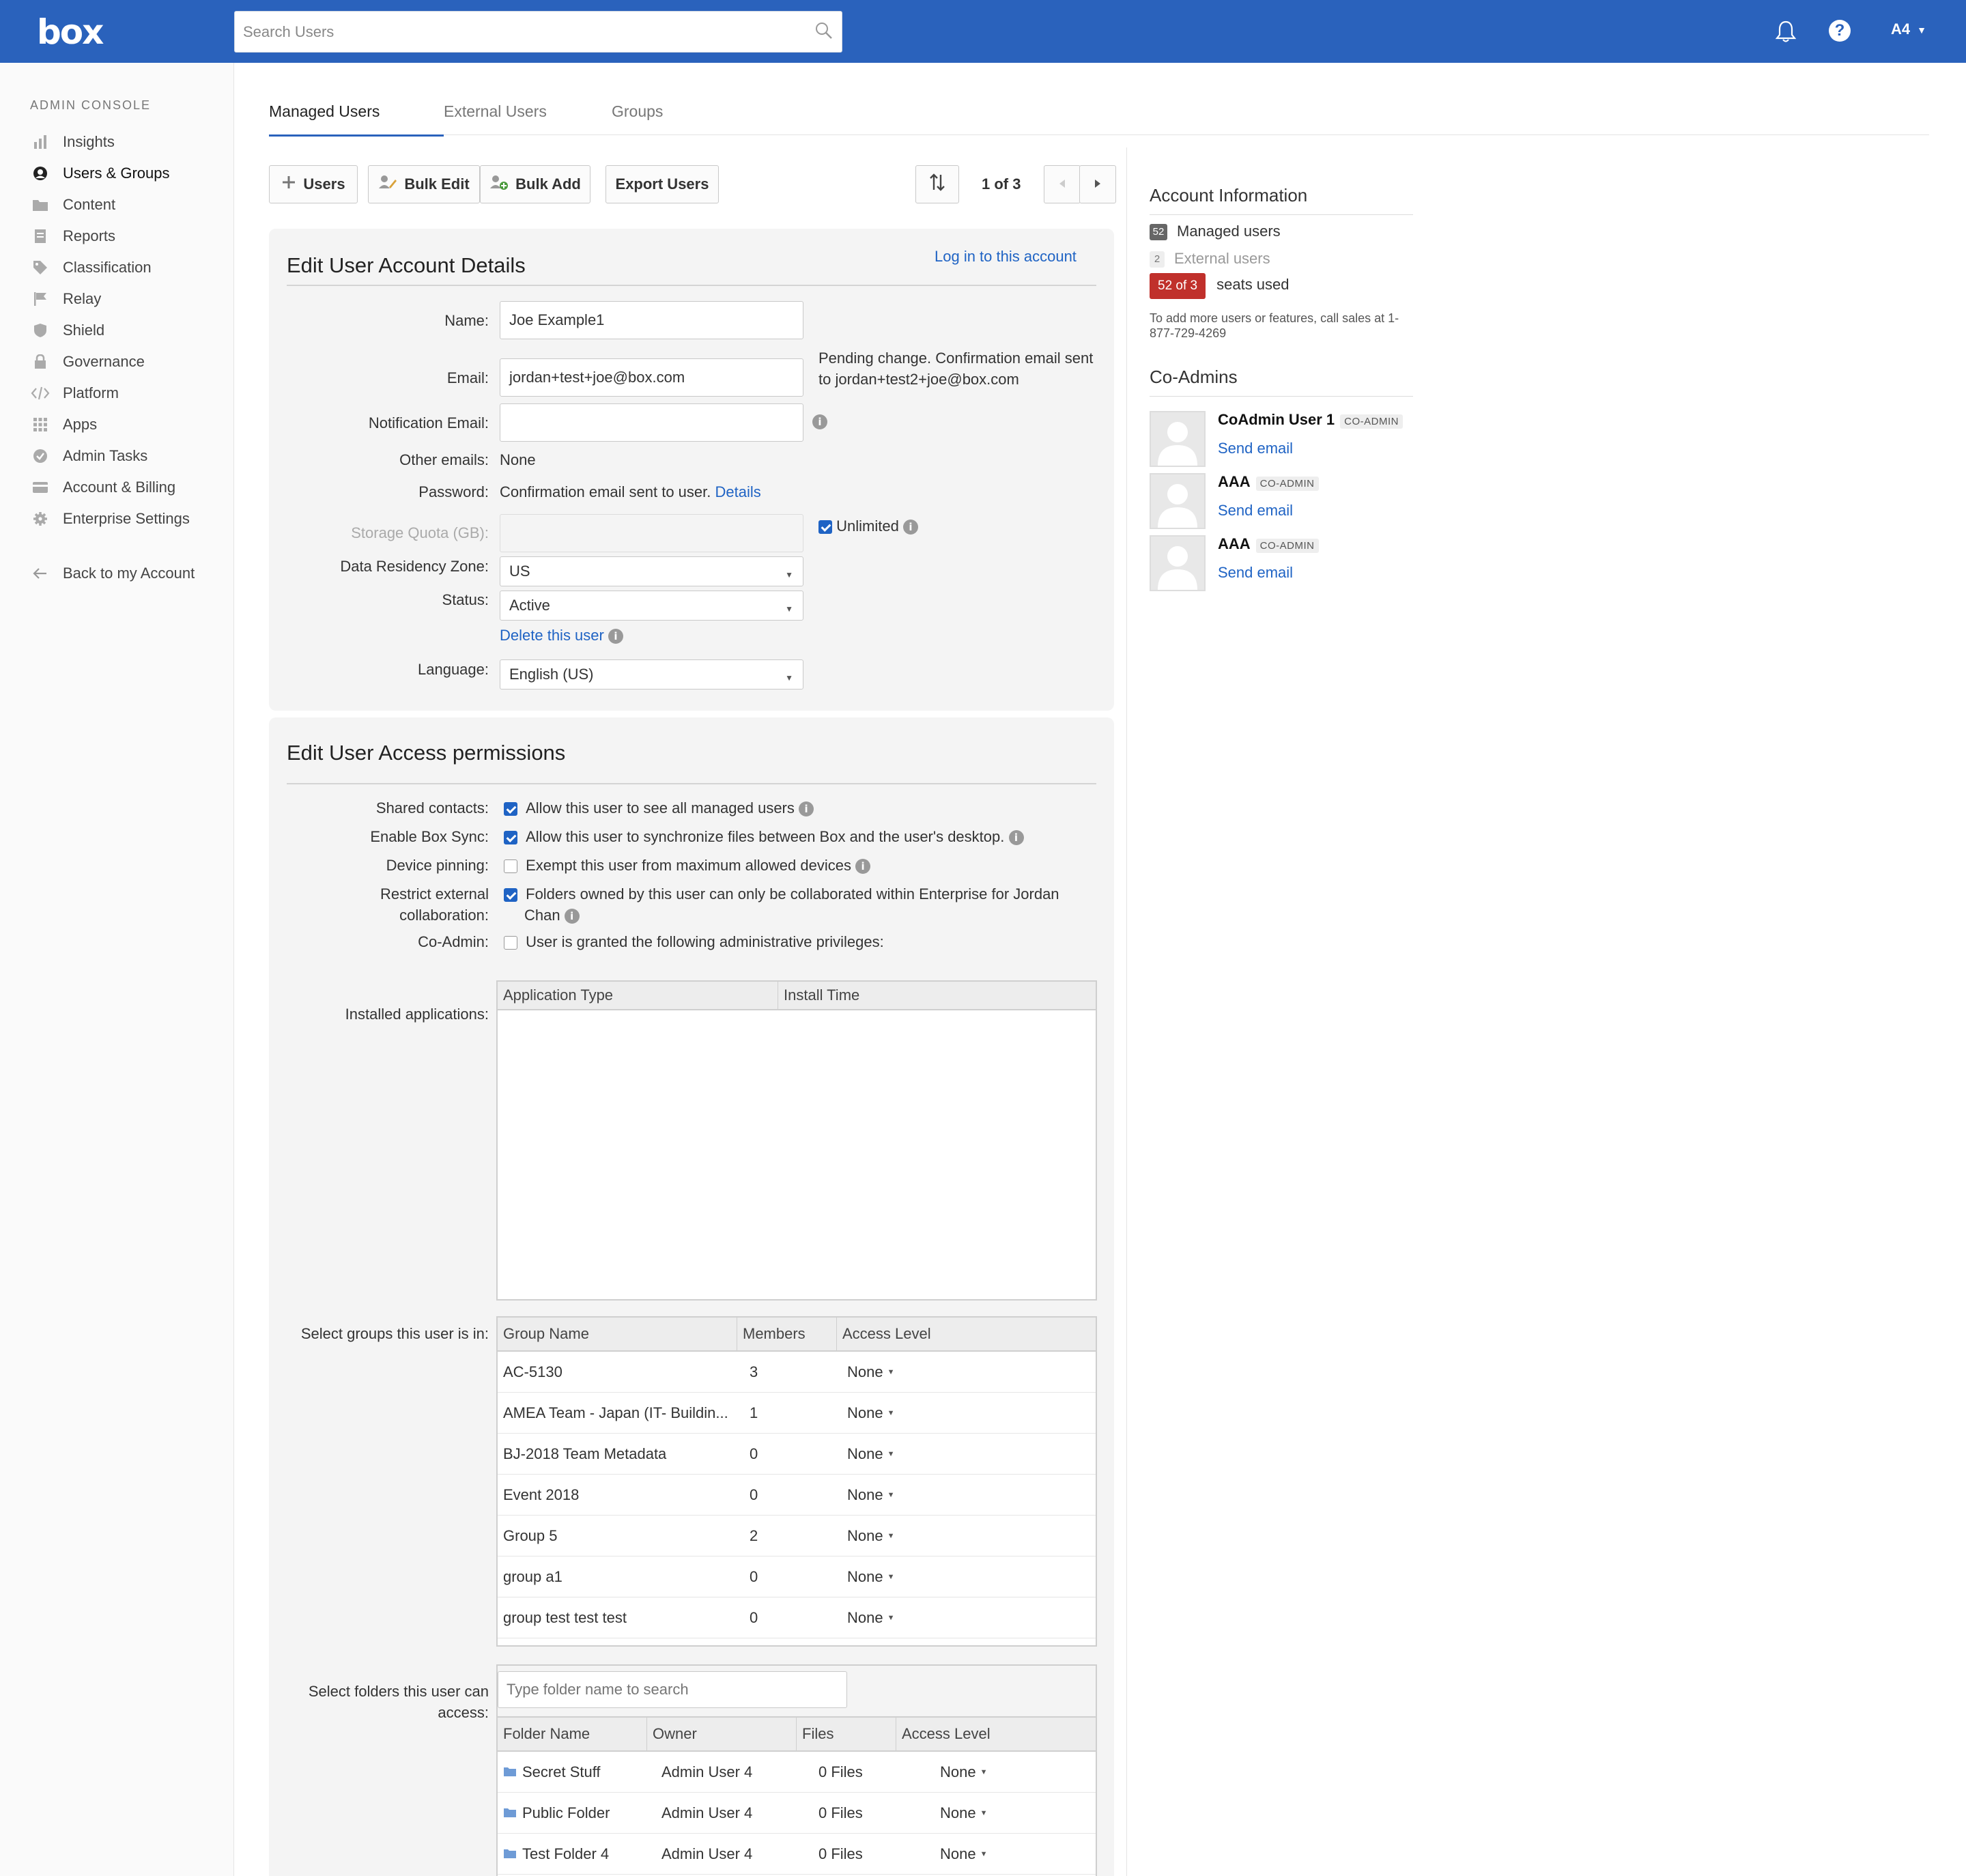  I want to click on bulk-add-button: Bulk Add, so click(535, 184).